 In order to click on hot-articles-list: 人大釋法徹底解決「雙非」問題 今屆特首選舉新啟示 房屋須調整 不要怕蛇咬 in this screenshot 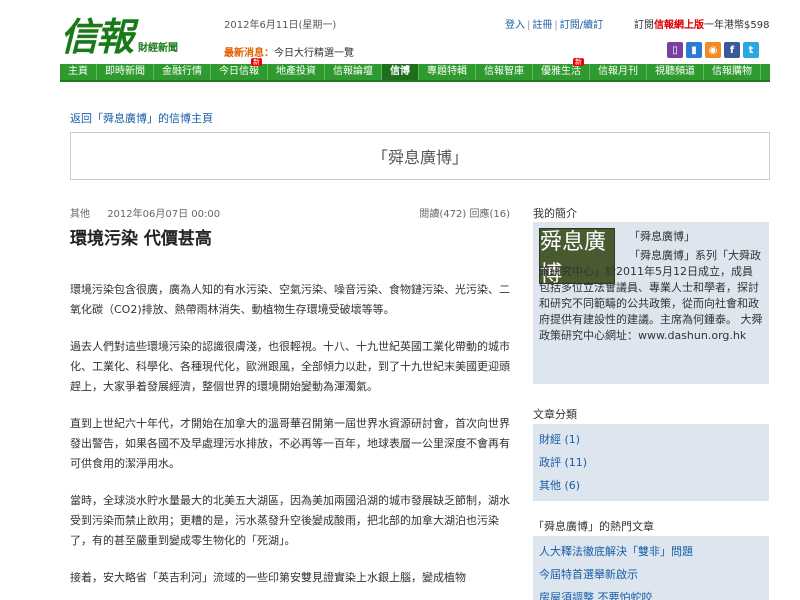, I will do `click(651, 568)`.